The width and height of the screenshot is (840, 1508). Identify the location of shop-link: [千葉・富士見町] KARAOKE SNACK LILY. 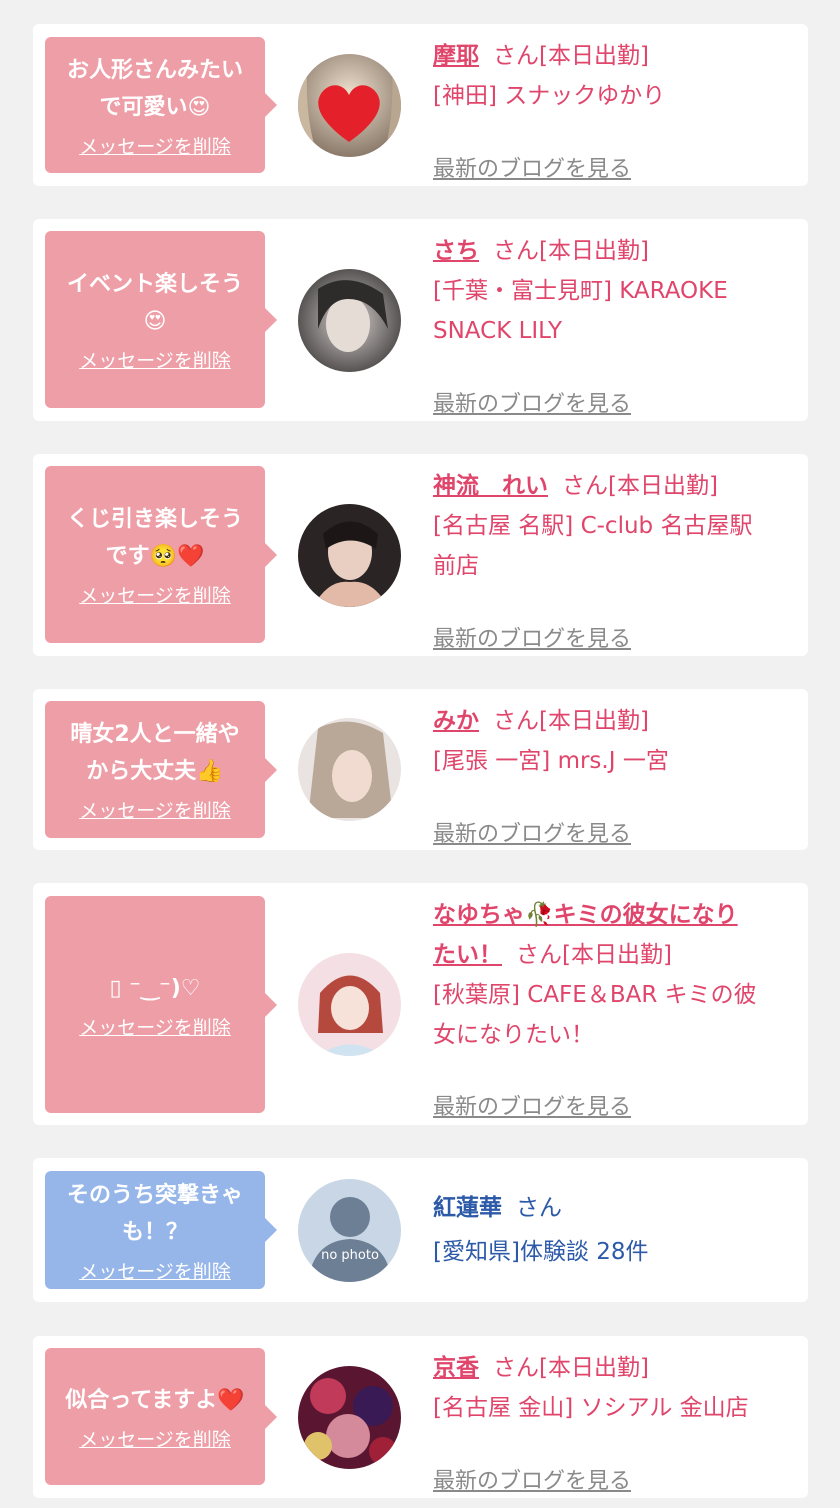
(613, 311).